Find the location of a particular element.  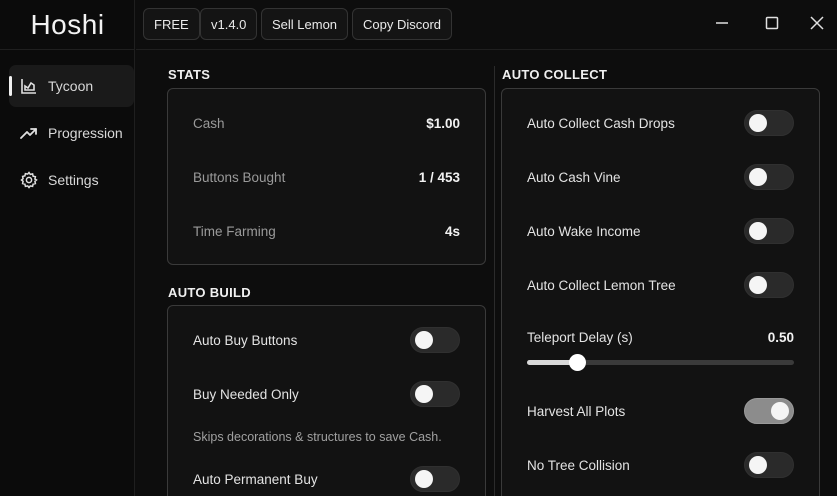

stat-row-buttons-bought: Buttons Bought 1 / 453 is located at coordinates (326, 177).